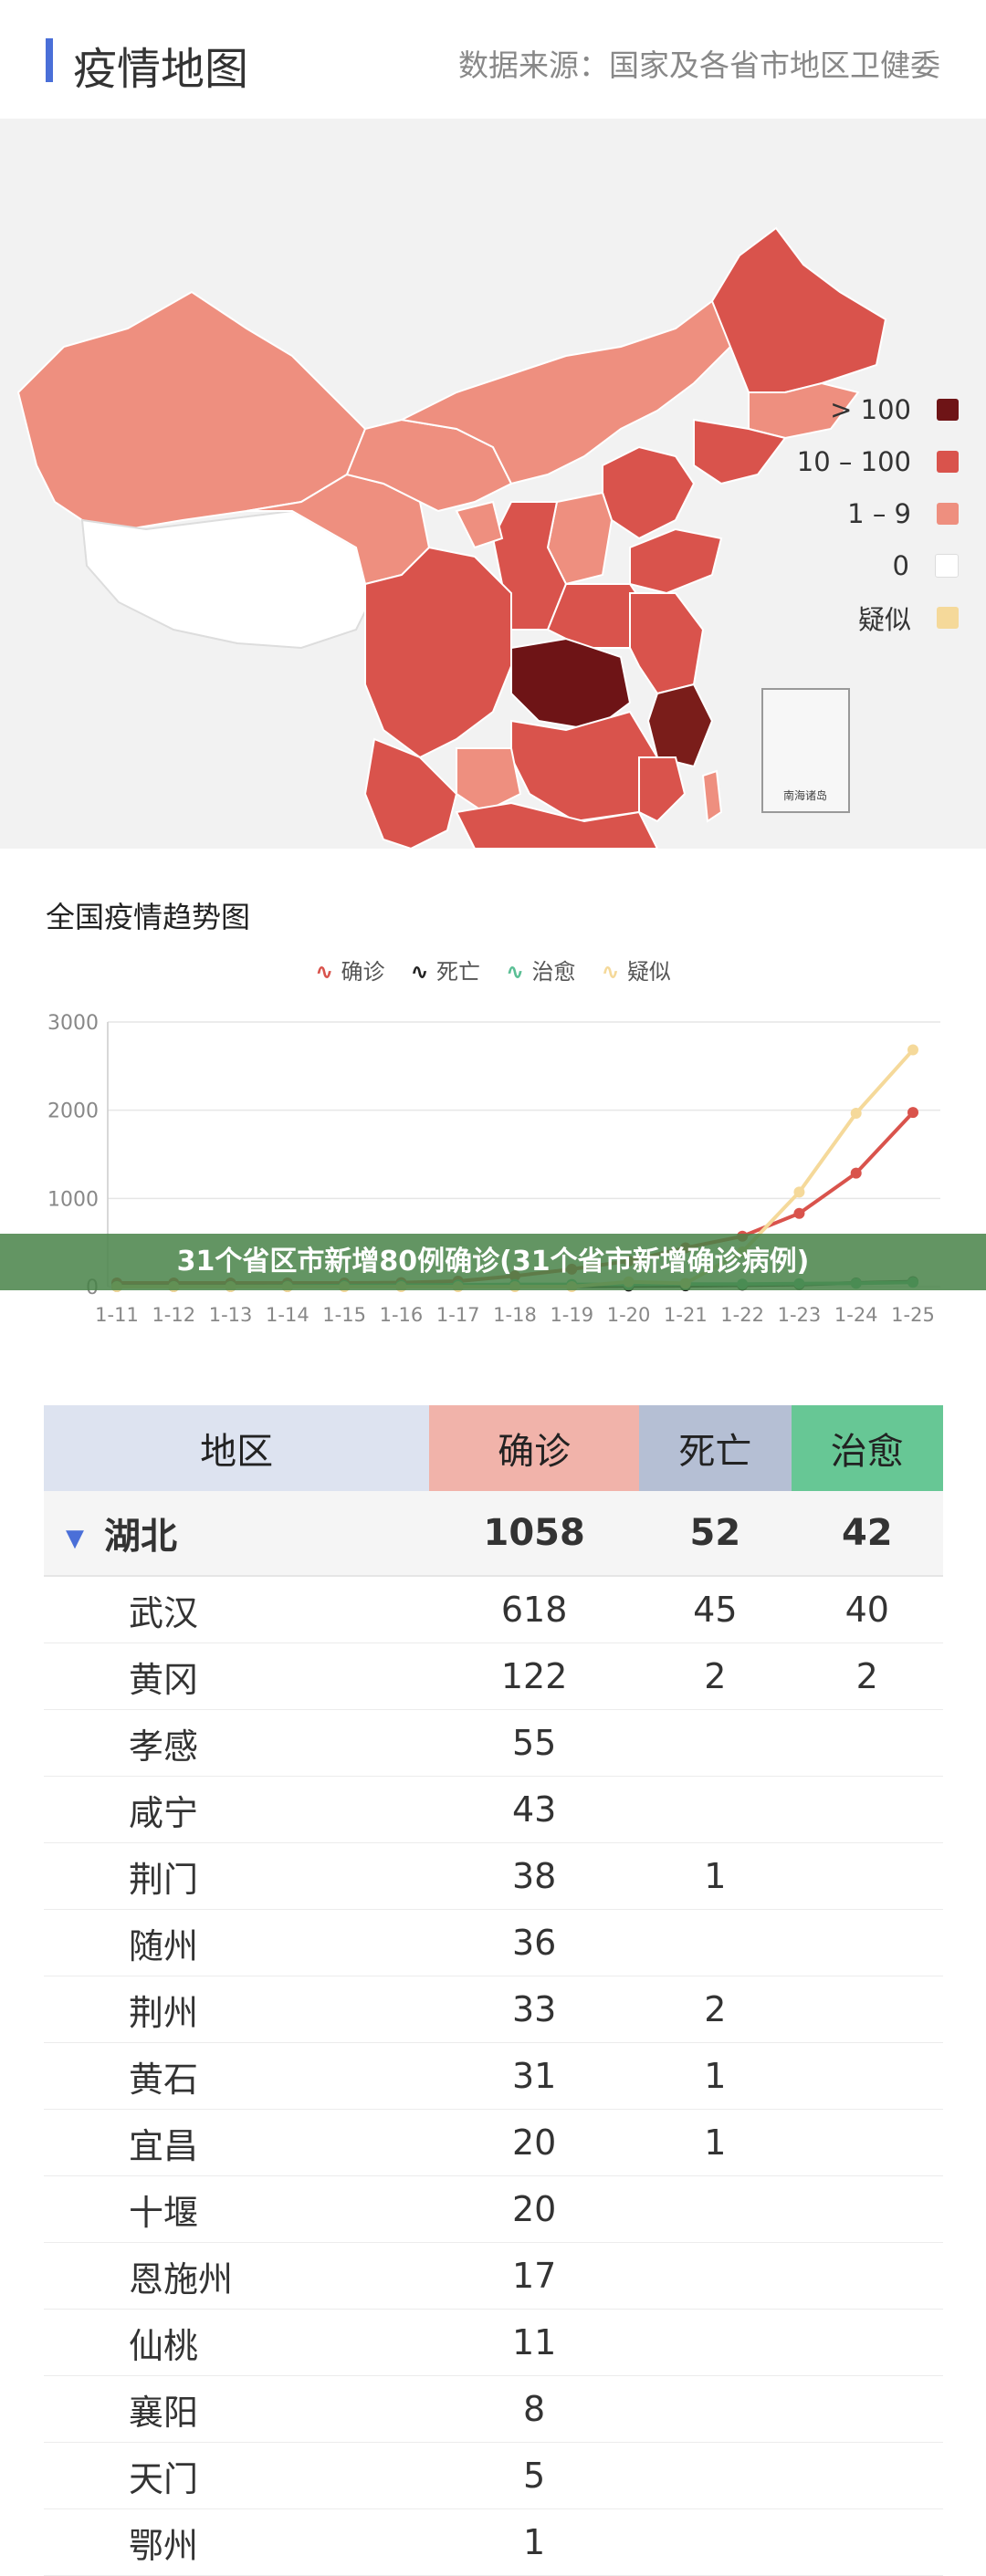  Describe the element at coordinates (870, 409) in the screenshot. I see `map-legend-label: > 100` at that location.